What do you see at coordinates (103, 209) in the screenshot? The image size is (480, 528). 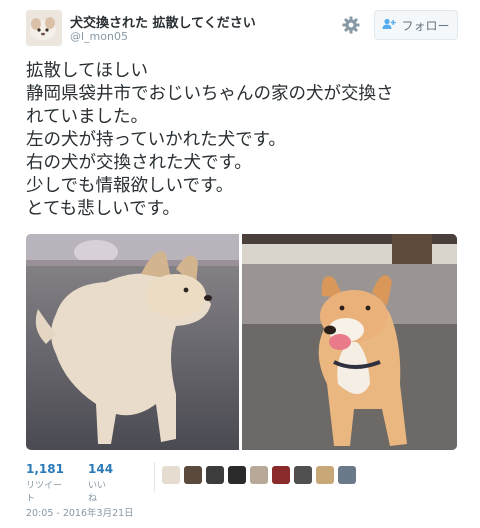 I see `tweet-line: とても悲しいです。` at bounding box center [103, 209].